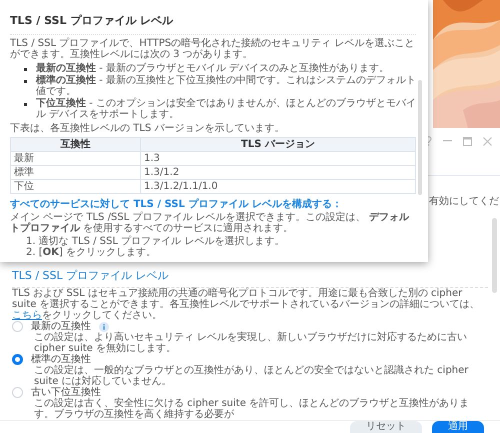  Describe the element at coordinates (27, 315) in the screenshot. I see `help-link: こちら` at that location.